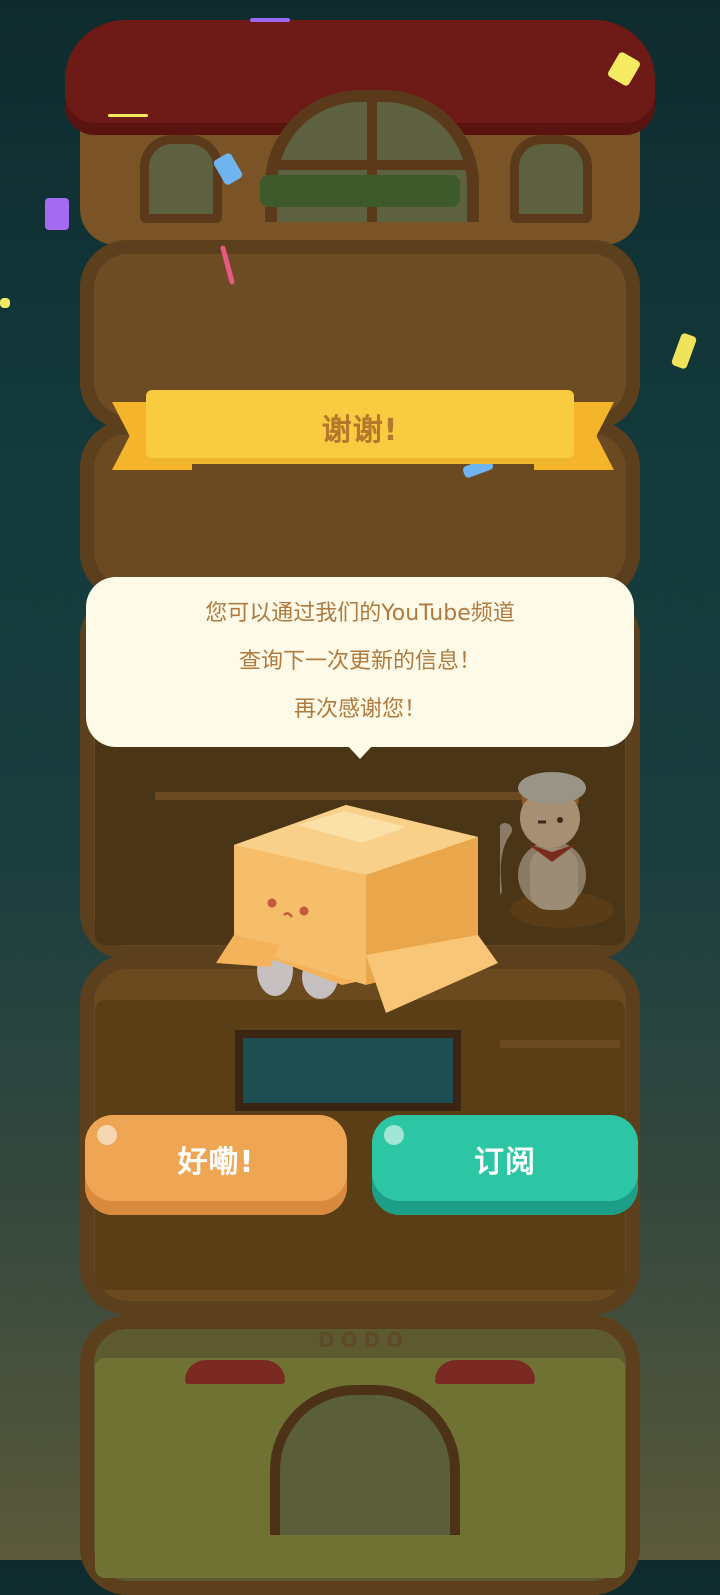  I want to click on chef-cat-icon, so click(557, 850).